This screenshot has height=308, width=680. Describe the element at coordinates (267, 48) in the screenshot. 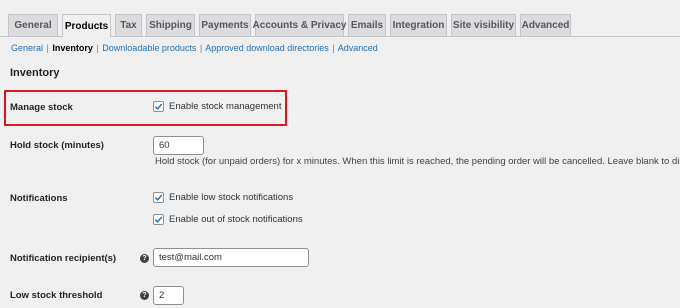

I see `subnav-approved-download-directories: Approved download directories` at that location.